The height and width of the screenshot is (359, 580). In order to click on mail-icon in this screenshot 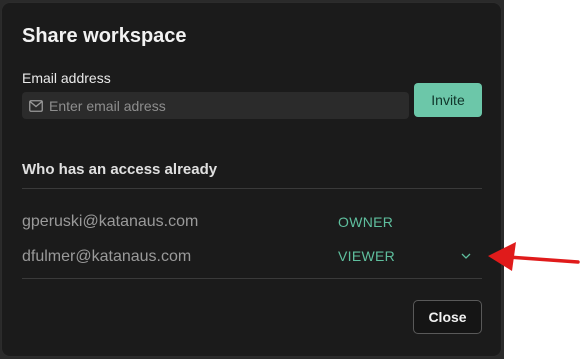, I will do `click(36, 105)`.